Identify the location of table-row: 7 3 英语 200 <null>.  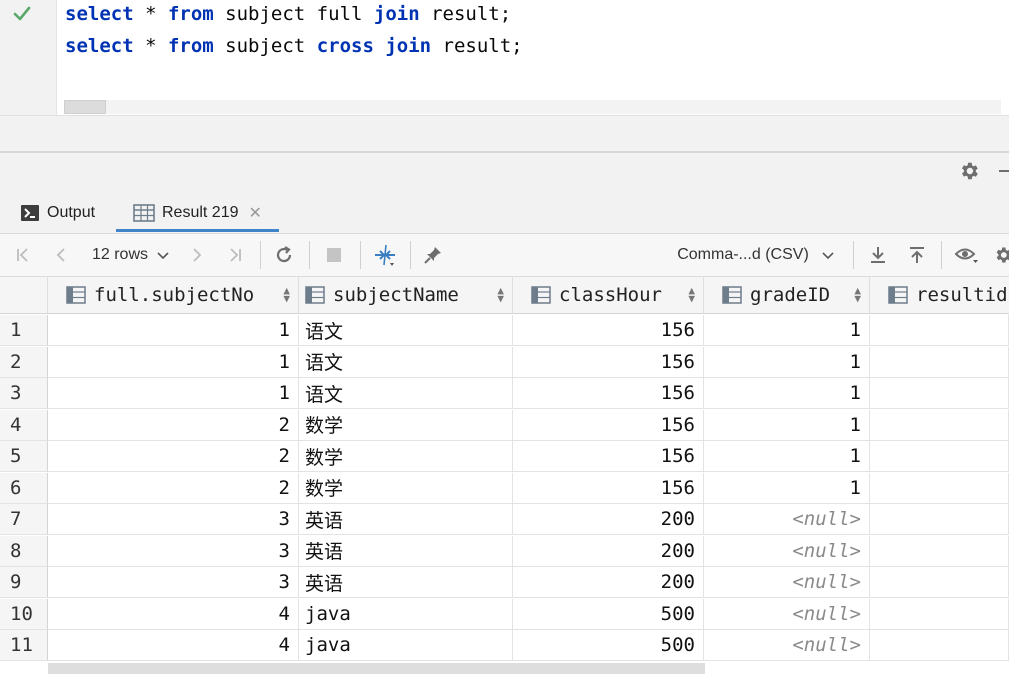
(504, 520).